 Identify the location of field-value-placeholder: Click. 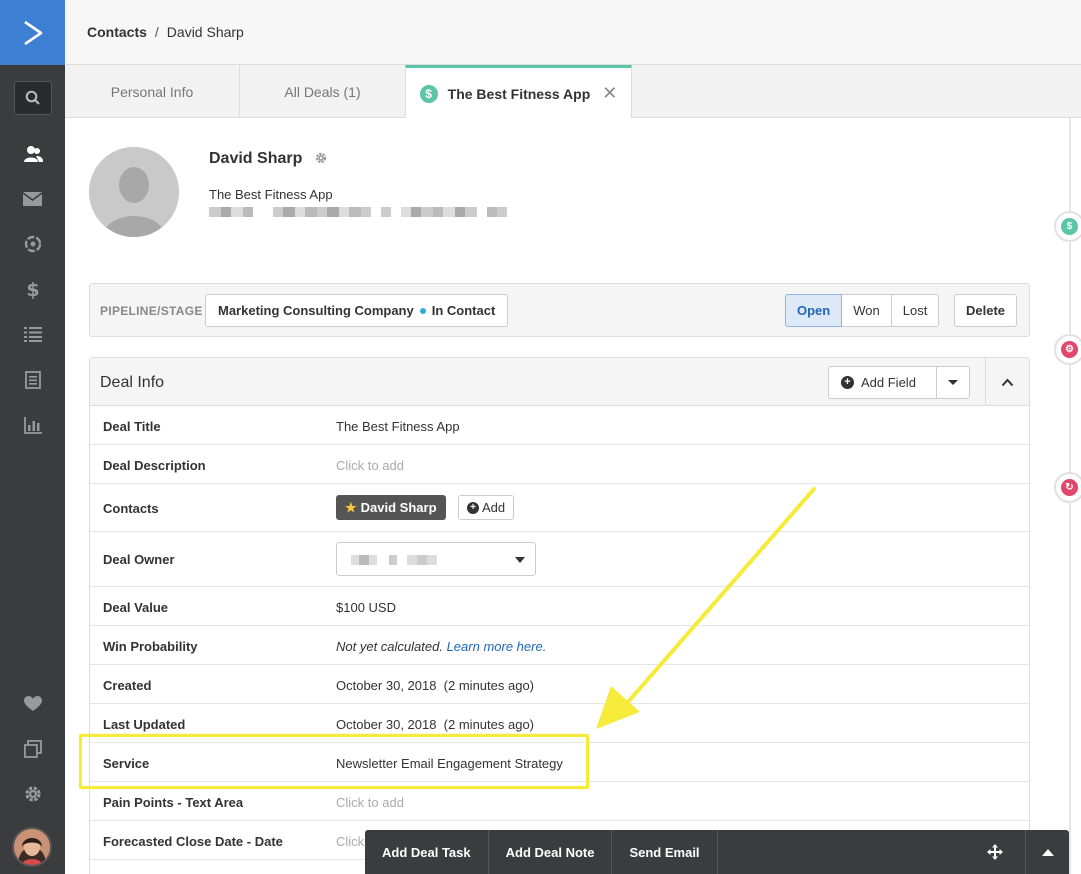
(350, 841).